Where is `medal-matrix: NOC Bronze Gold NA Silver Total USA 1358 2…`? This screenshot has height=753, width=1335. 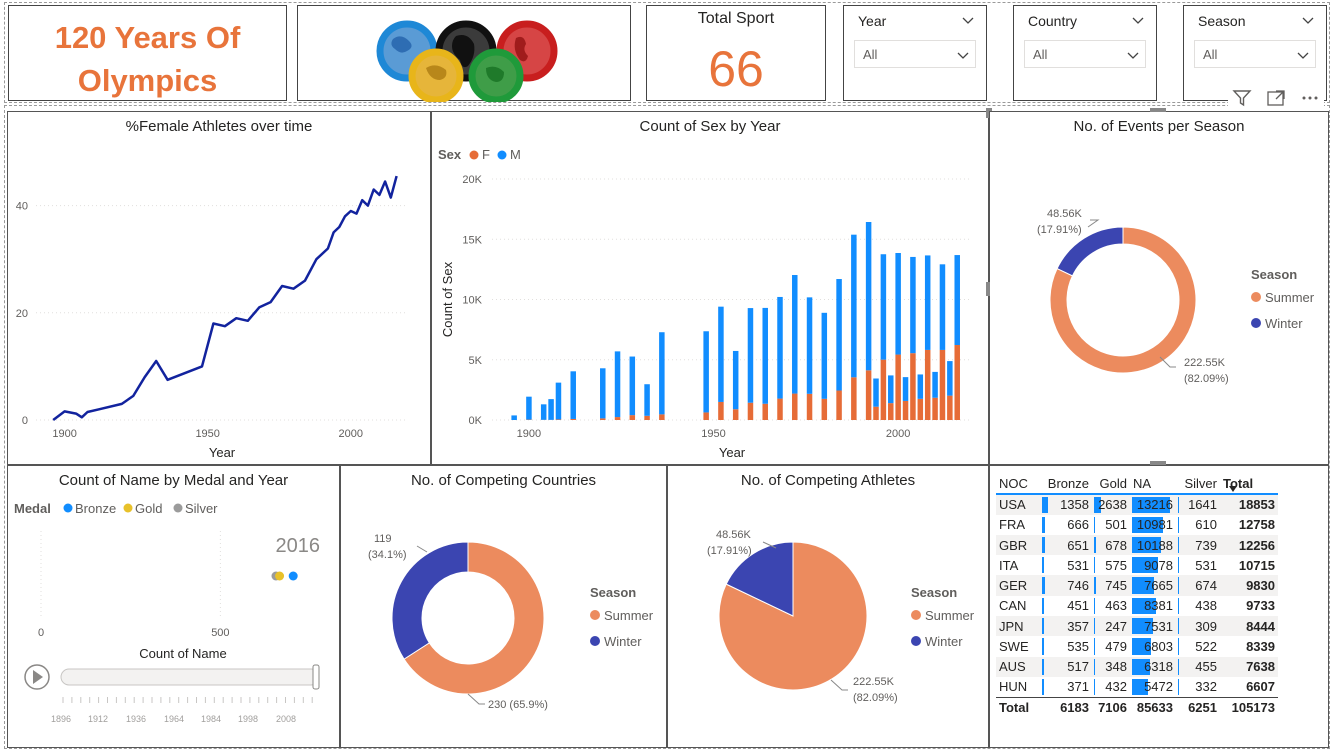
medal-matrix: NOC Bronze Gold NA Silver Total USA 1358 2… is located at coordinates (1137, 596).